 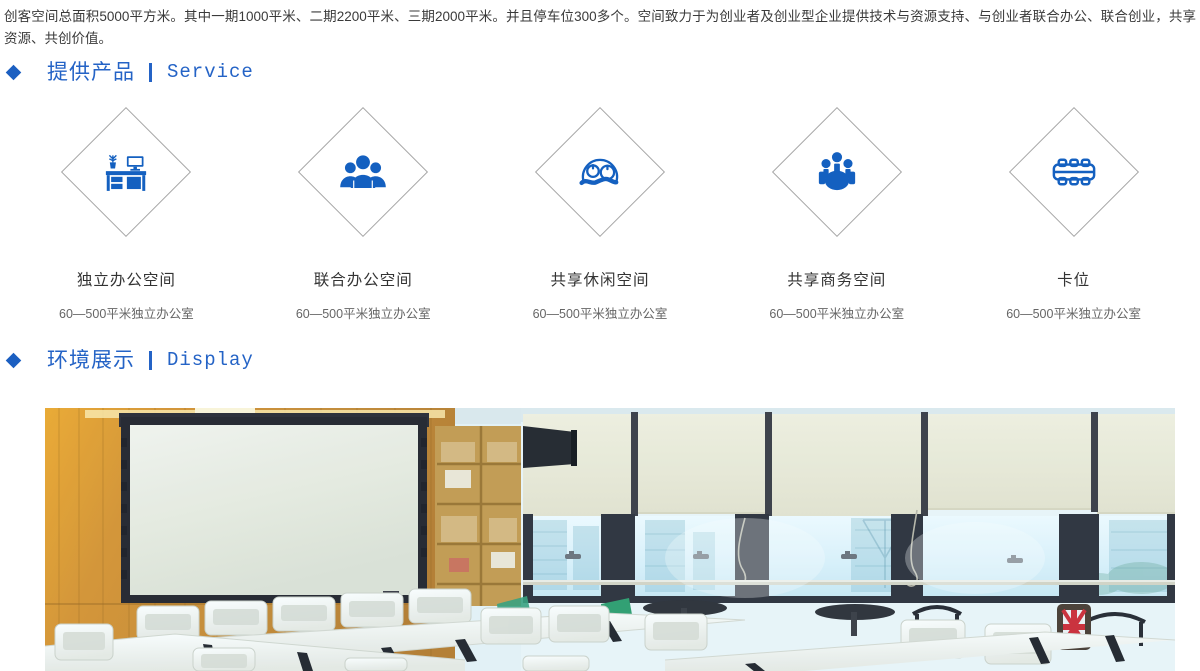 I want to click on desk-computer-icon, so click(x=126, y=172).